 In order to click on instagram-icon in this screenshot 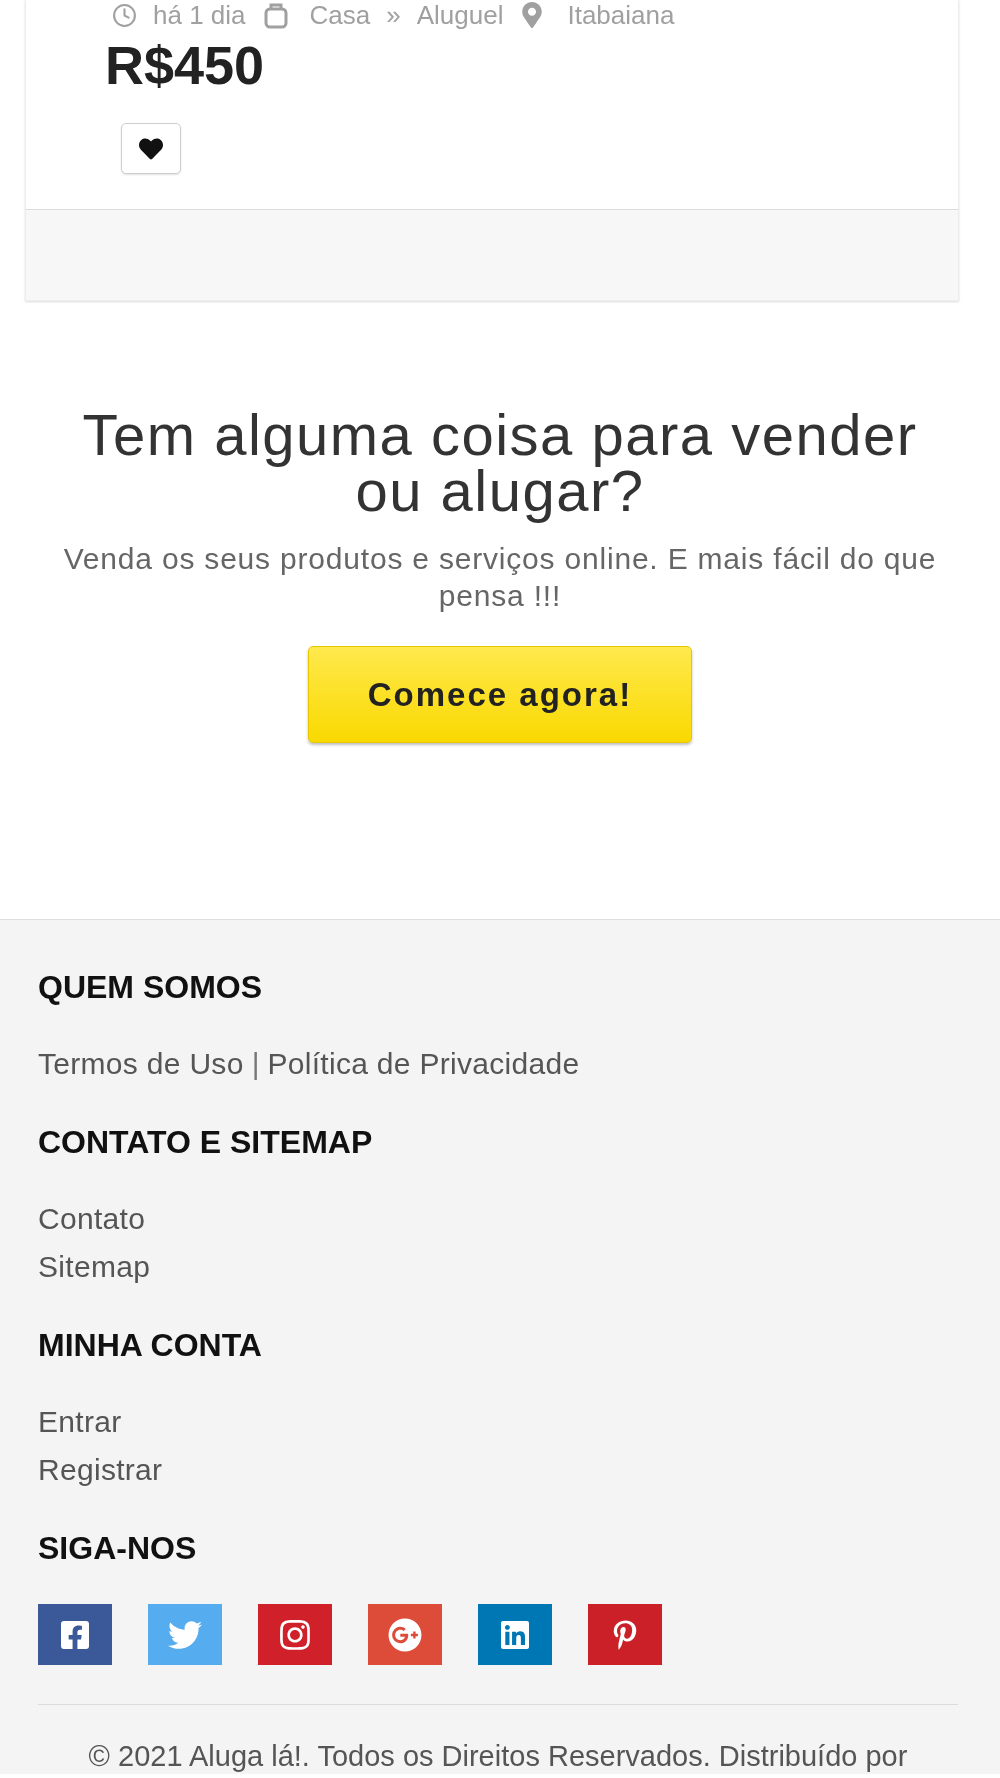, I will do `click(295, 1634)`.